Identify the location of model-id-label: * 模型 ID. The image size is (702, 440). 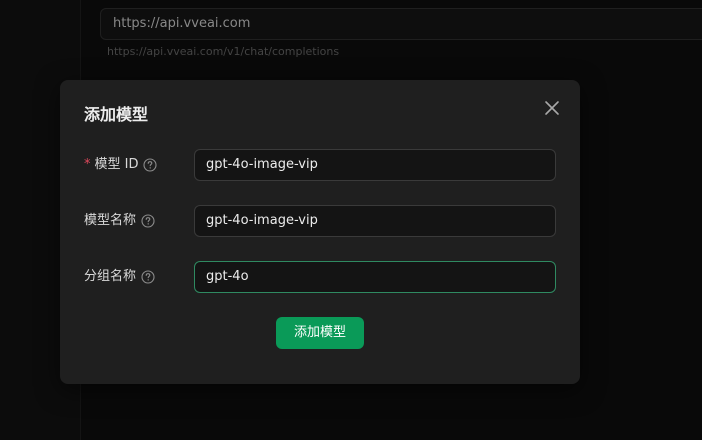
(121, 165).